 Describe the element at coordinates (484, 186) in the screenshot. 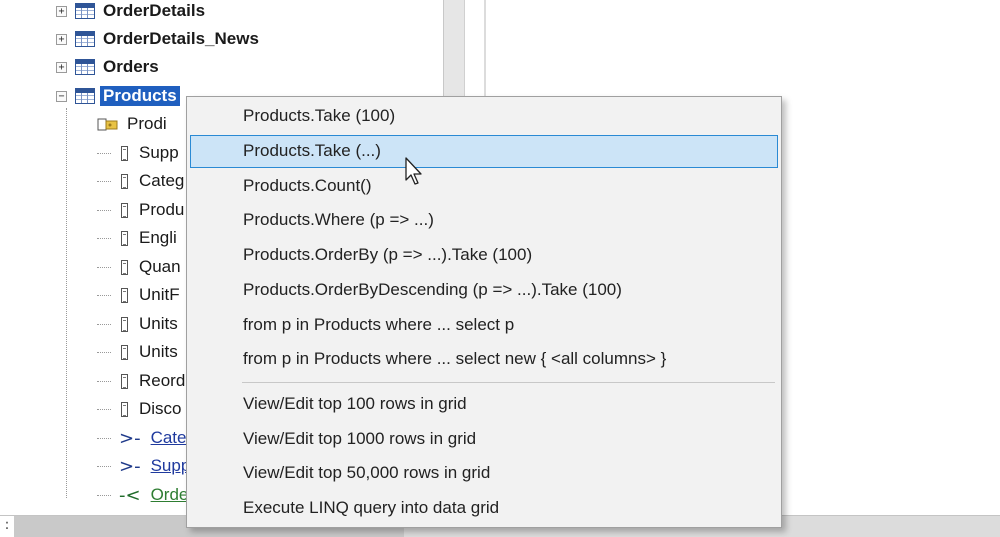

I see `menu-item-count: Products.Count()` at that location.